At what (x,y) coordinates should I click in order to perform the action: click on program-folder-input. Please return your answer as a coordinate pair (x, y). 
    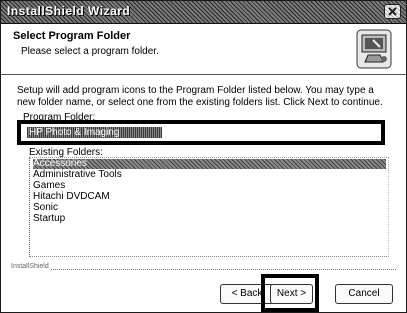
    Looking at the image, I should click on (94, 132).